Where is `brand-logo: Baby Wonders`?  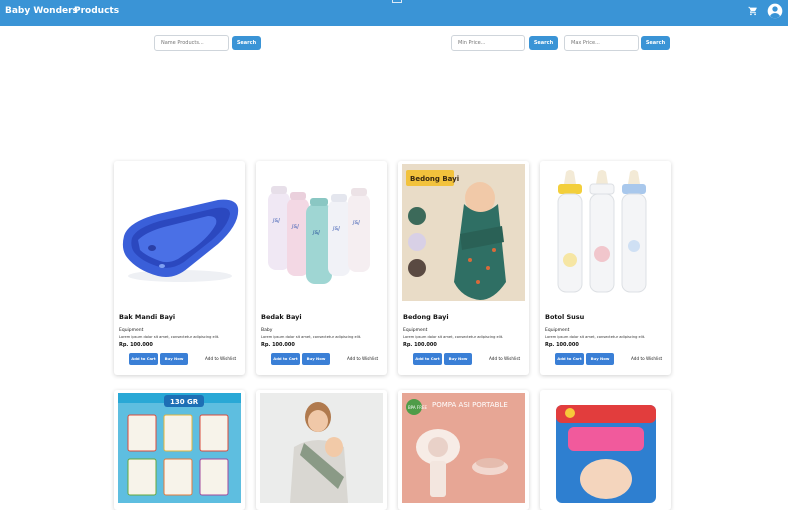 brand-logo: Baby Wonders is located at coordinates (41, 11).